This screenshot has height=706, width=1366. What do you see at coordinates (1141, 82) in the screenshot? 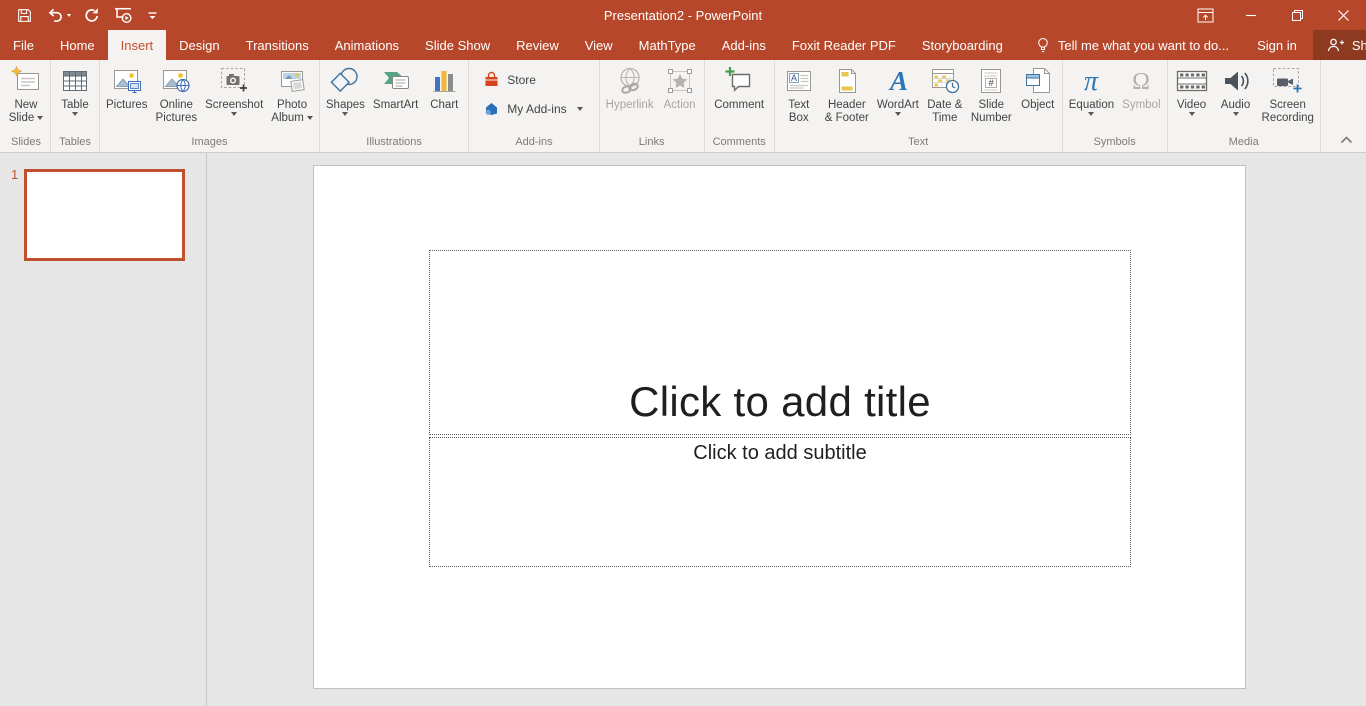
I see `svg-text: Ω` at bounding box center [1141, 82].